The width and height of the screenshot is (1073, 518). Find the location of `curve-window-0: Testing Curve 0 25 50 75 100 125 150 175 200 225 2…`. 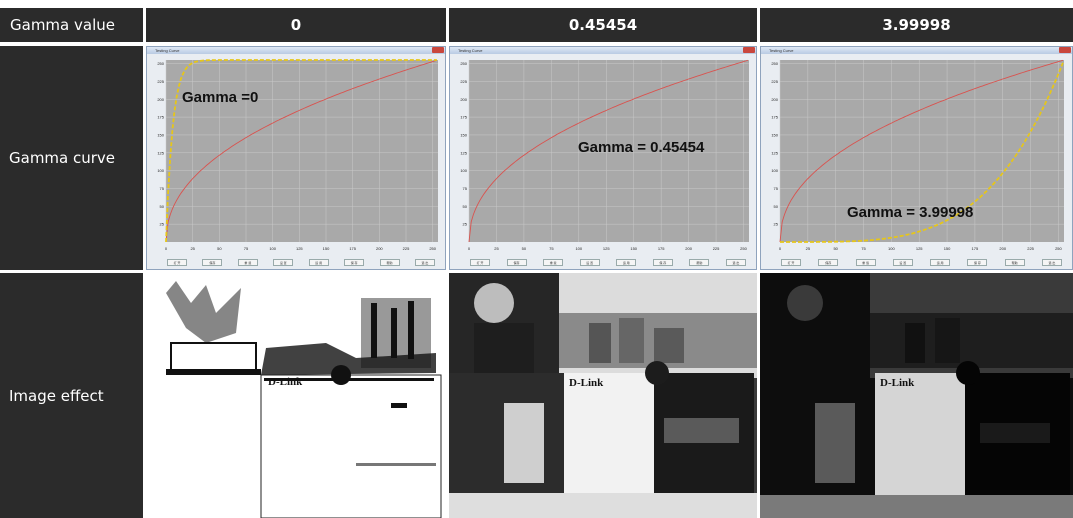

curve-window-0: Testing Curve 0 25 50 75 100 125 150 175 200 225 2… is located at coordinates (296, 158).